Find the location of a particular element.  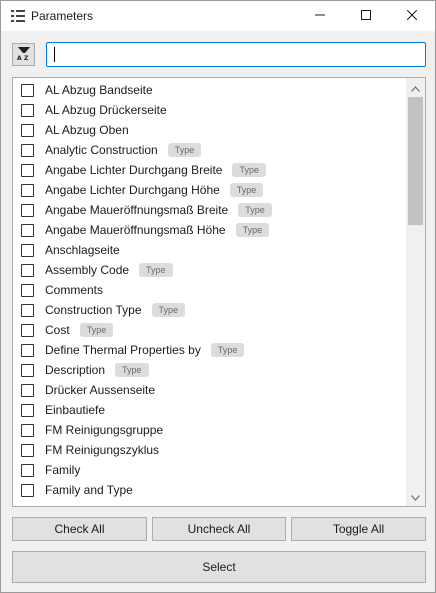

item-label: Angabe Lichter Durchgang Breite Type is located at coordinates (155, 170).